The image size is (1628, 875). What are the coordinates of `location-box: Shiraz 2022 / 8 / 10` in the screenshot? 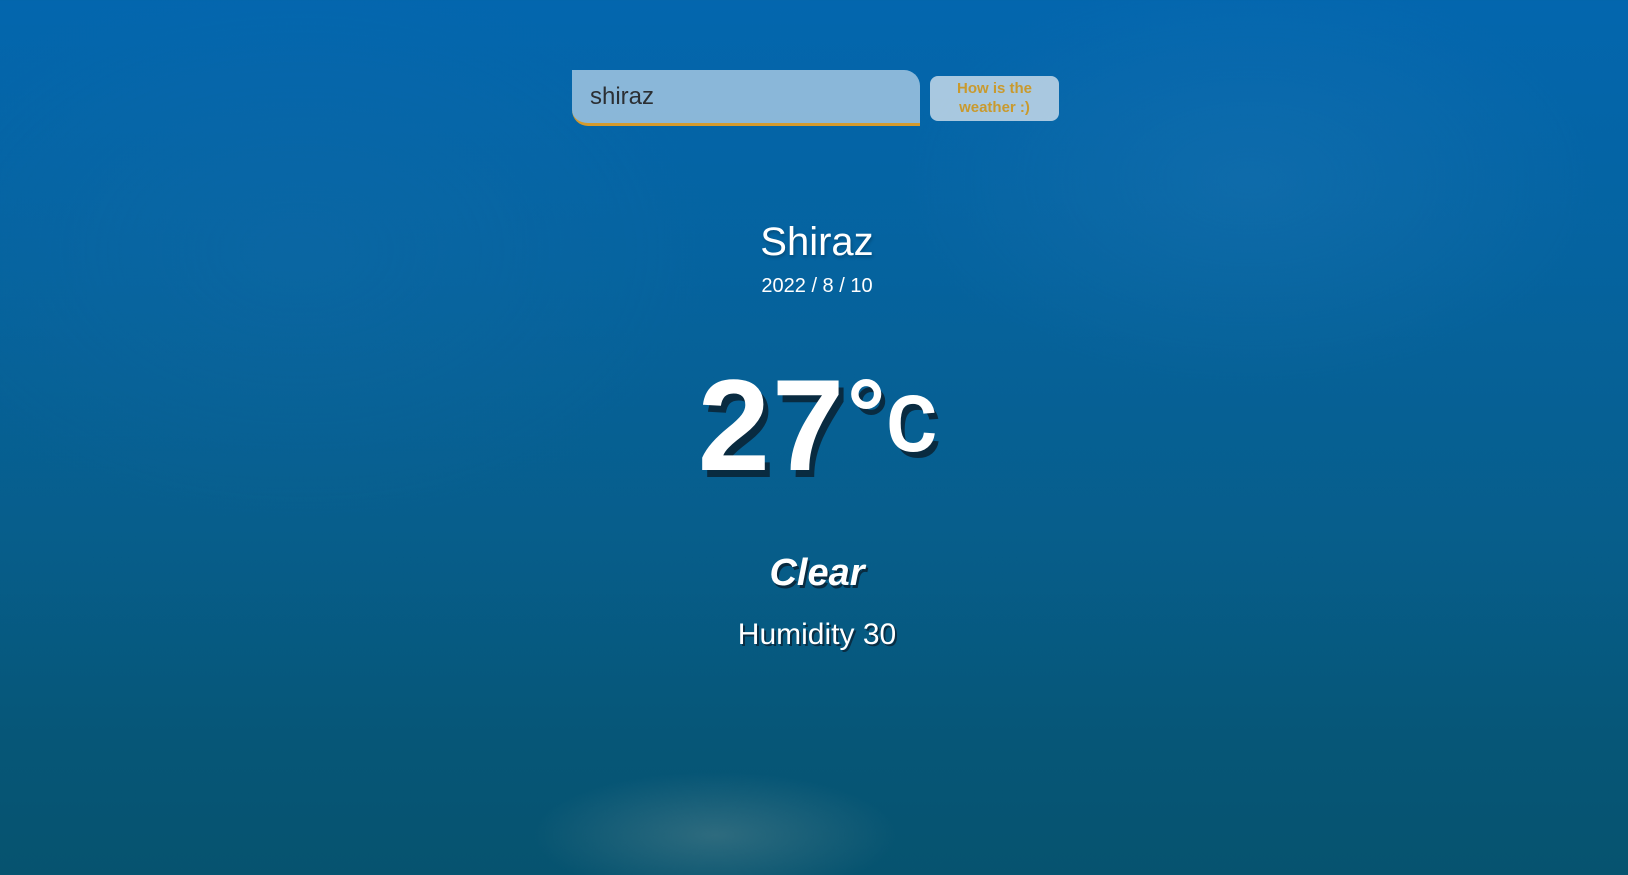 It's located at (814, 259).